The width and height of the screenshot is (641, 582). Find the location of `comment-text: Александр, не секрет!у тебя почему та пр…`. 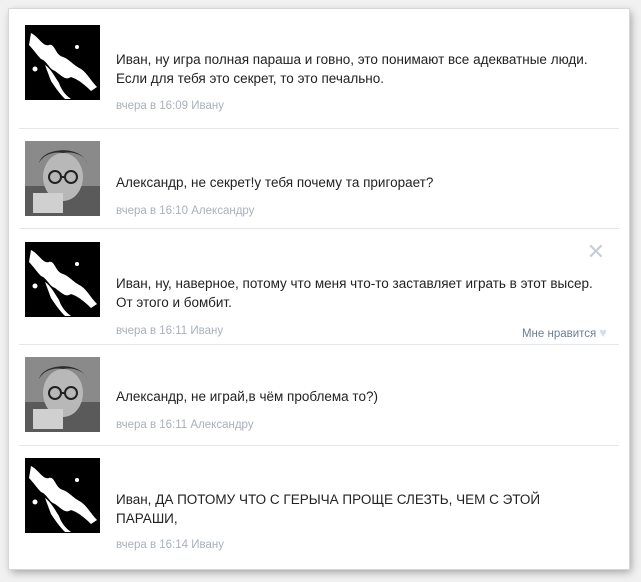

comment-text: Александр, не секрет!у тебя почему та пр… is located at coordinates (275, 182).